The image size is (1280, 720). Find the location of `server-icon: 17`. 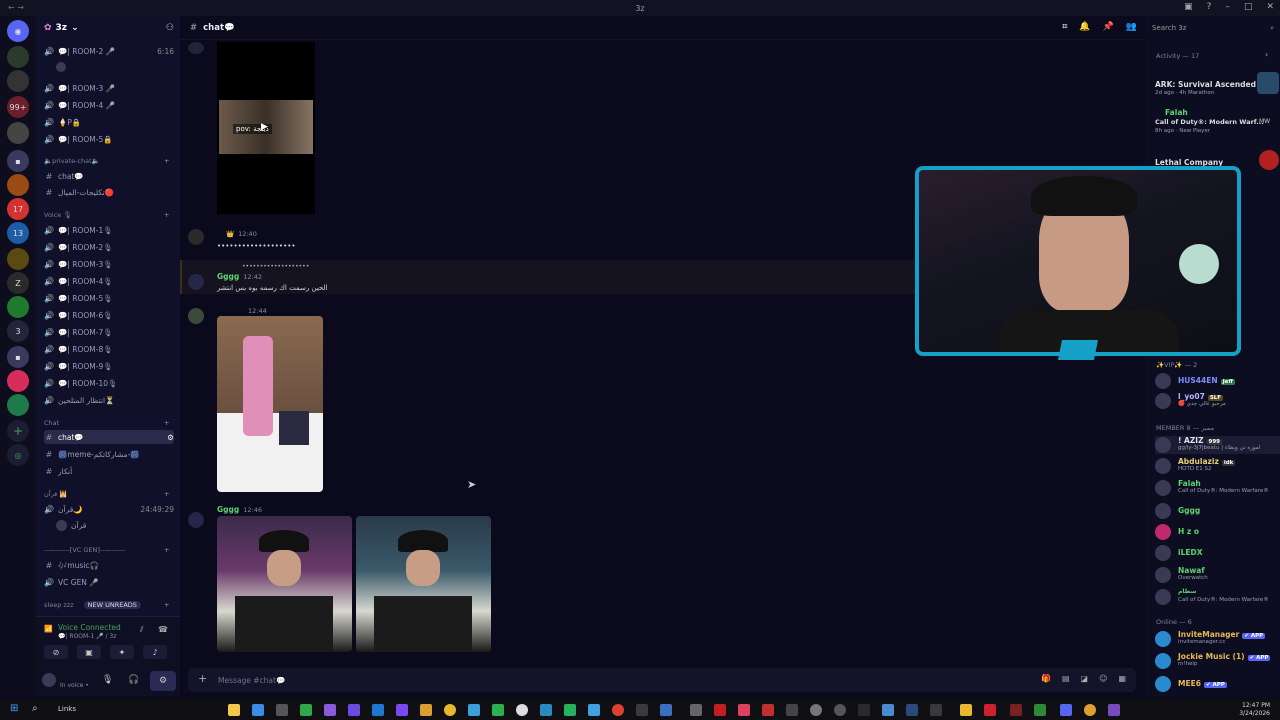

server-icon: 17 is located at coordinates (18, 209).